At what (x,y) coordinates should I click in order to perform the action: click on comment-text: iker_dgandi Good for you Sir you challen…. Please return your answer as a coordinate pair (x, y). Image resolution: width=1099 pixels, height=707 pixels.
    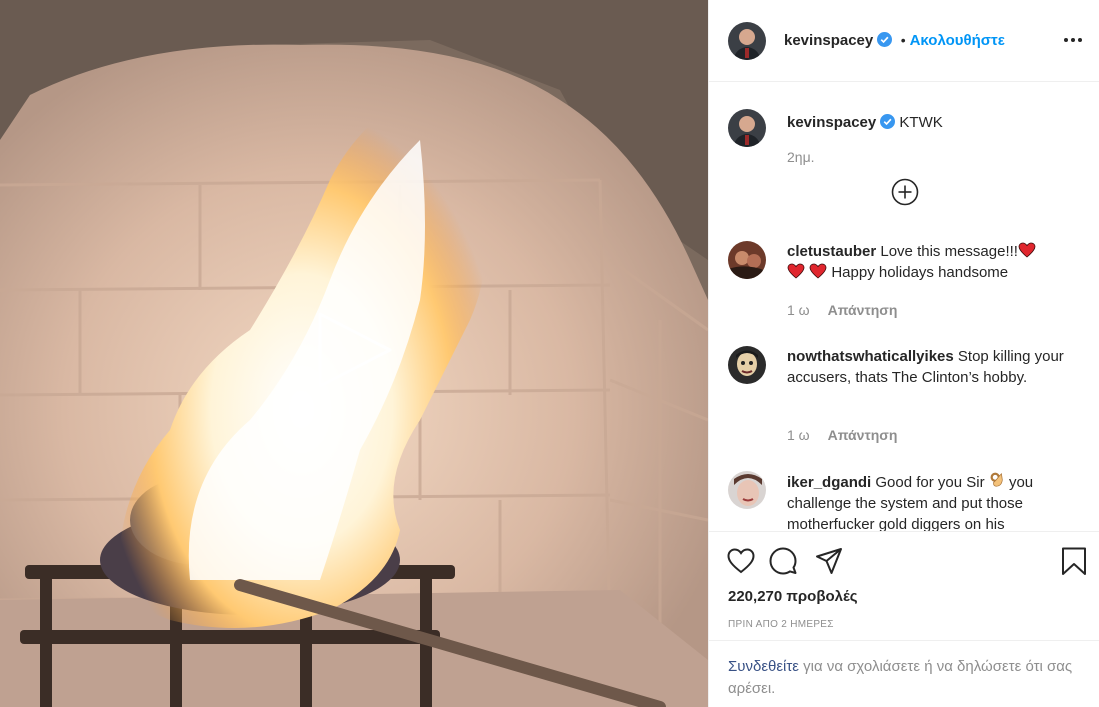
    Looking at the image, I should click on (932, 501).